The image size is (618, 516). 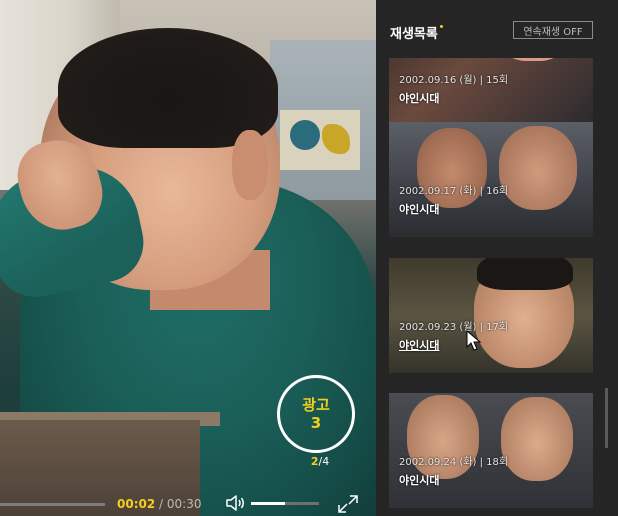 What do you see at coordinates (606, 418) in the screenshot?
I see `playlist-scrollbar` at bounding box center [606, 418].